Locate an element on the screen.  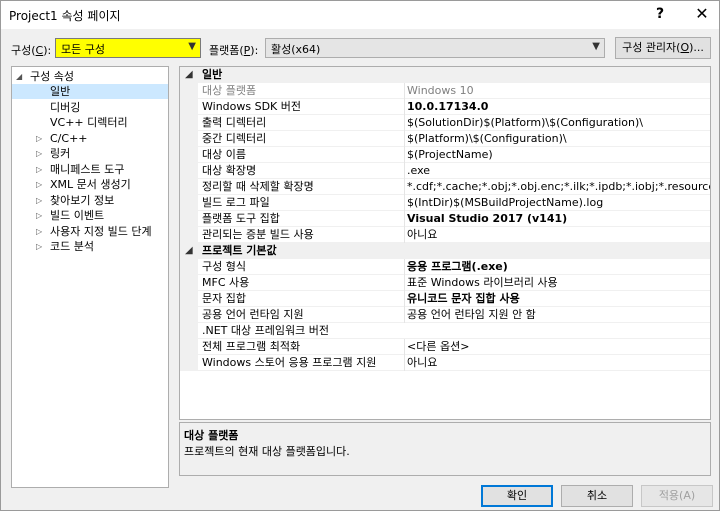
tree-item: 디버깅 is located at coordinates (90, 107).